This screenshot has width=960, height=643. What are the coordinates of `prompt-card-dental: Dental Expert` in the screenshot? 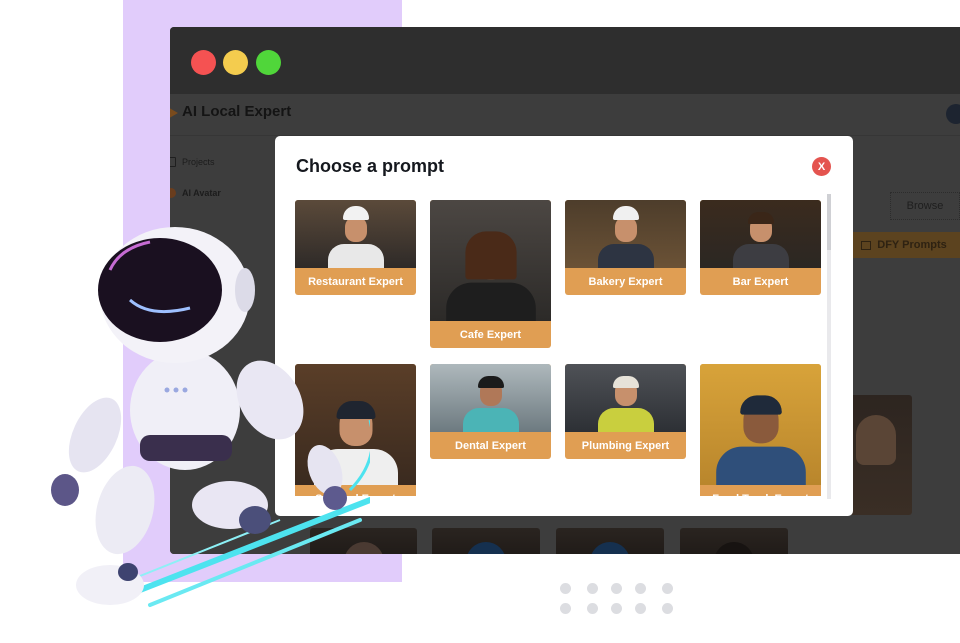 It's located at (490, 411).